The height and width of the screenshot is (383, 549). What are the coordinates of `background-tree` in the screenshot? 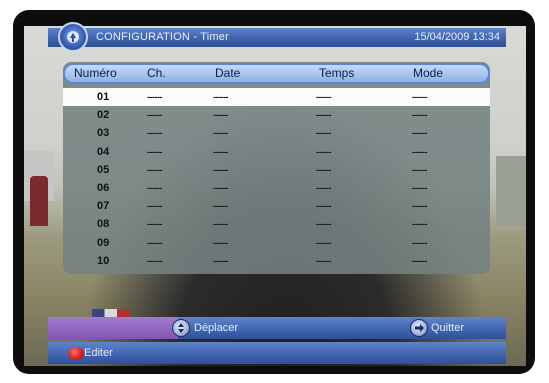 It's located at (511, 191).